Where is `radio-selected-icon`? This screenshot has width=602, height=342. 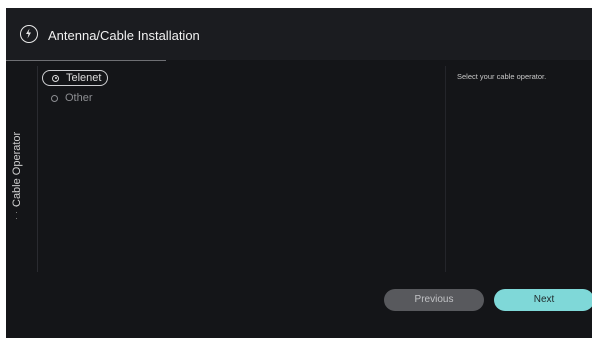 radio-selected-icon is located at coordinates (55, 78).